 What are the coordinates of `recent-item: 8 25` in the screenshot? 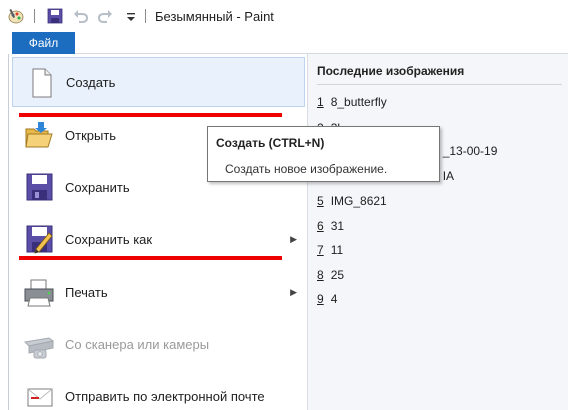 It's located at (330, 275).